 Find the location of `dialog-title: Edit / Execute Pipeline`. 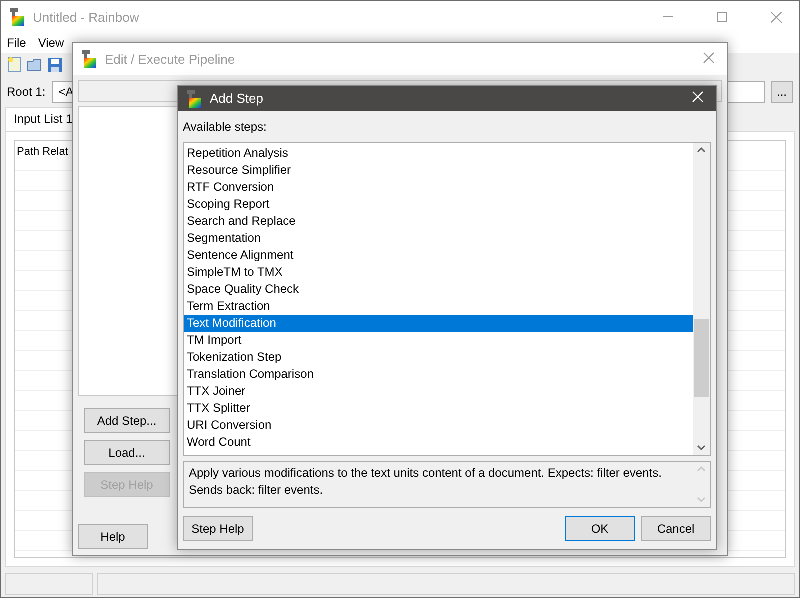

dialog-title: Edit / Execute Pipeline is located at coordinates (170, 59).